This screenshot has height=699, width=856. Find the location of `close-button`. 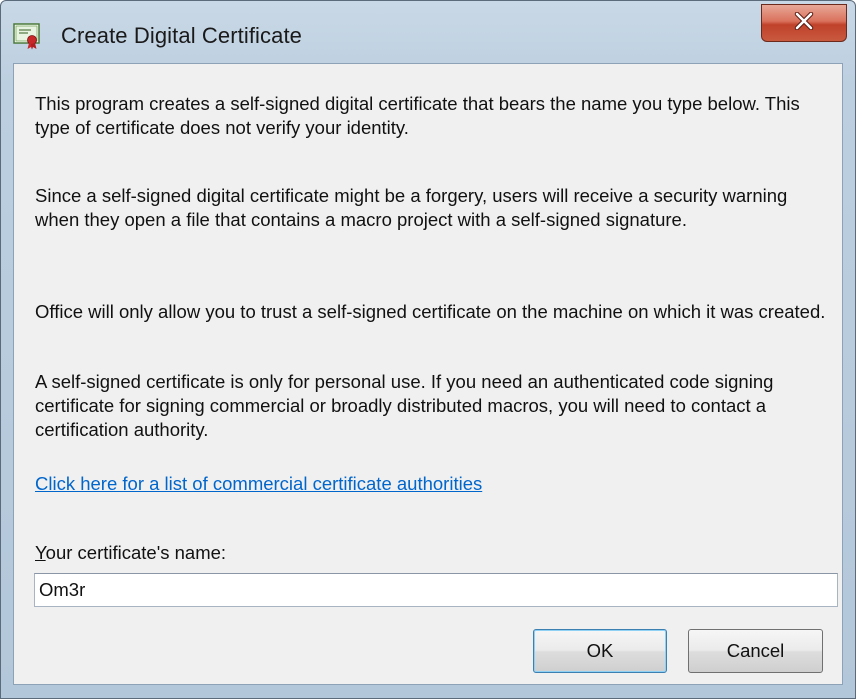

close-button is located at coordinates (804, 23).